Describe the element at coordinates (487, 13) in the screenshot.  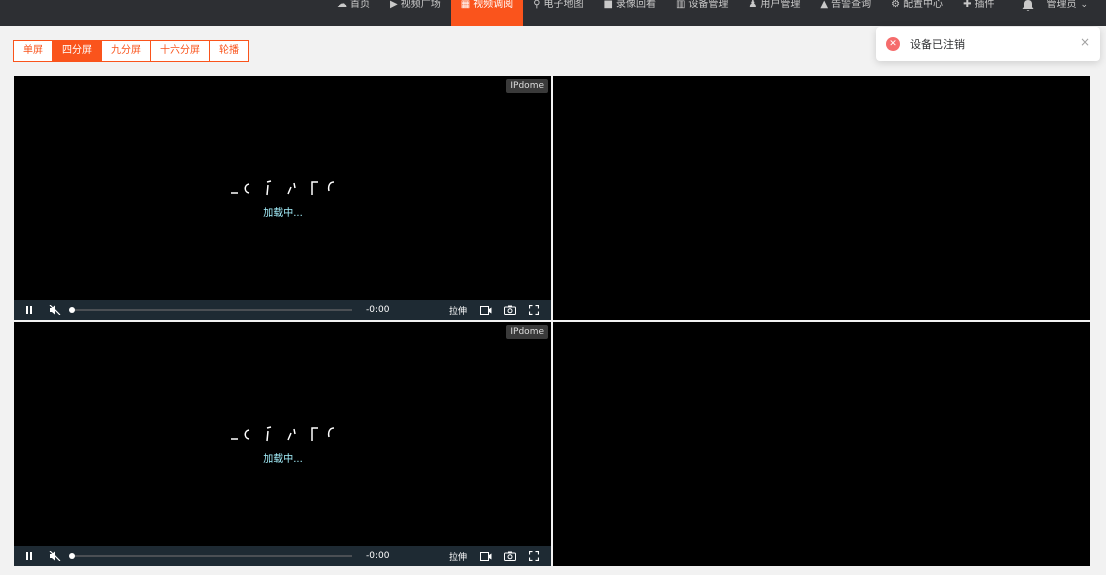
I see `nav-item-video-view: ▦ 视频调阅` at that location.